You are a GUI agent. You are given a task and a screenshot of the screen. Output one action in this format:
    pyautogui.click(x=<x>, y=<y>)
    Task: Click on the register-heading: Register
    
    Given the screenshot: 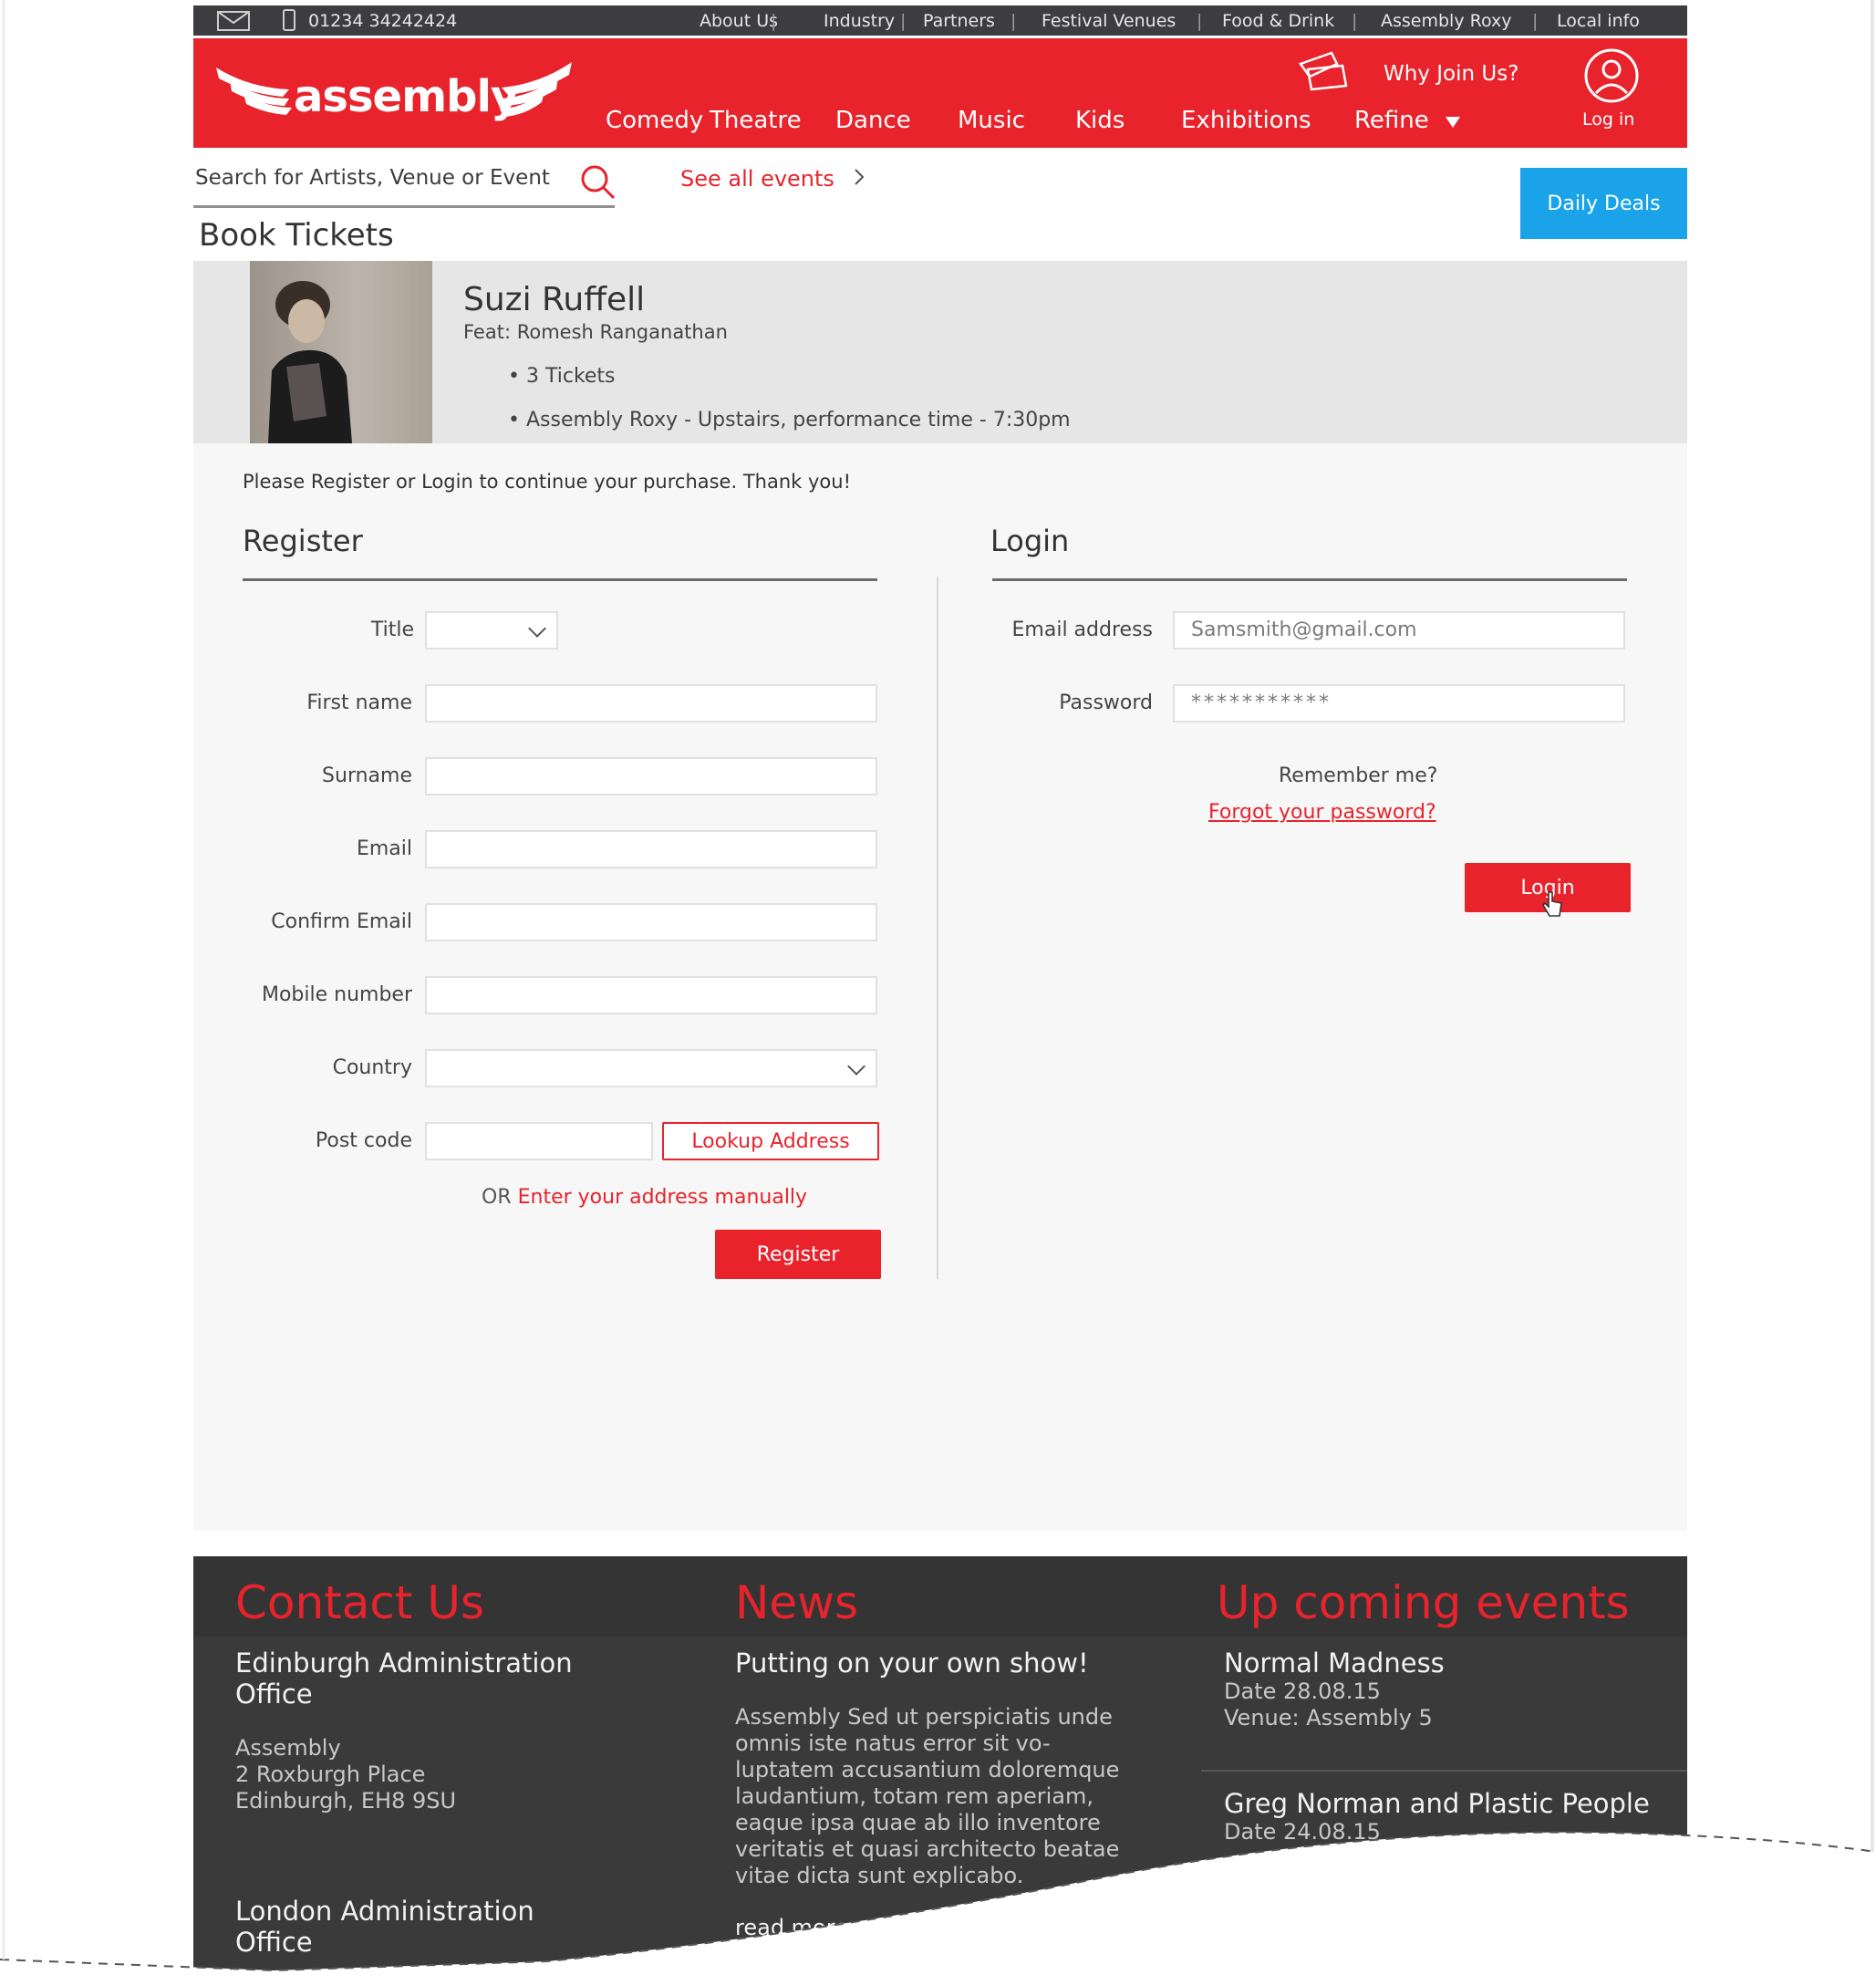 What is the action you would take?
    pyautogui.click(x=303, y=541)
    